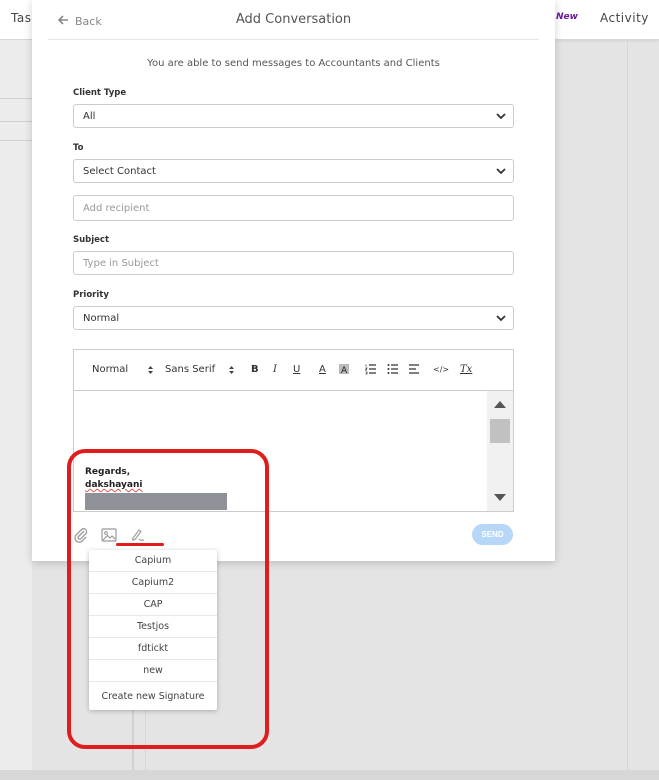 The height and width of the screenshot is (780, 659). I want to click on bullet-list-icon, so click(393, 369).